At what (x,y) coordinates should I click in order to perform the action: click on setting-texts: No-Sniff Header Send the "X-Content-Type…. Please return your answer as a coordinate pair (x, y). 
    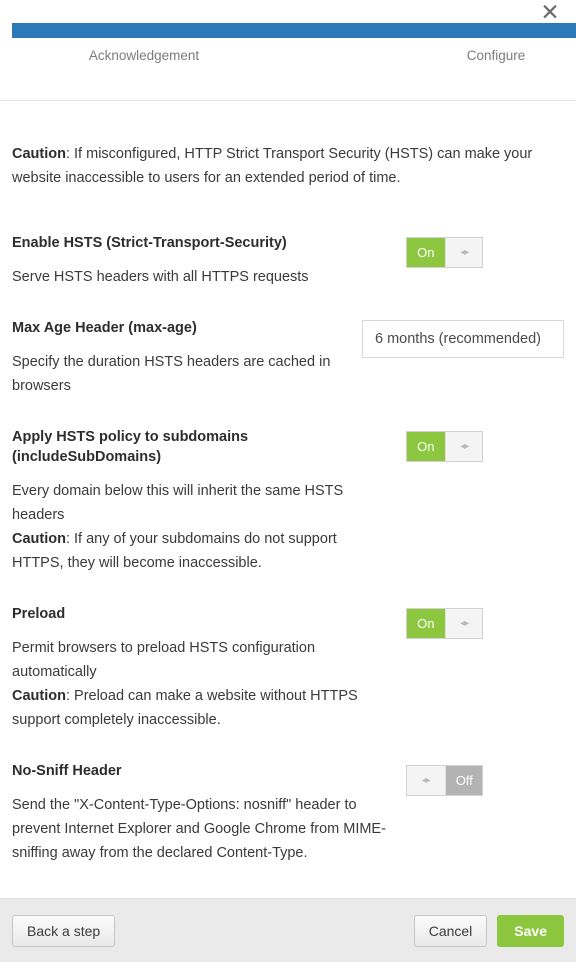
    Looking at the image, I should click on (209, 813).